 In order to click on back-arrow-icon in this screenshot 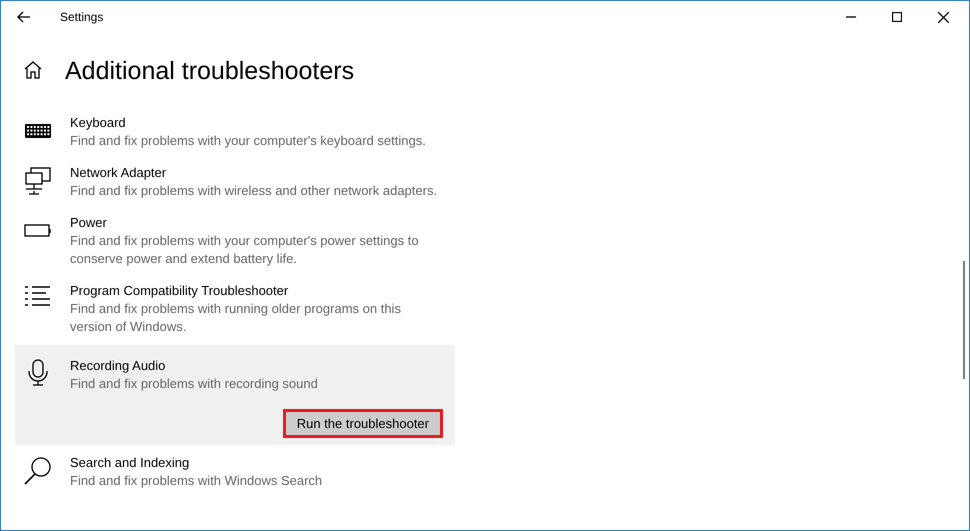, I will do `click(24, 17)`.